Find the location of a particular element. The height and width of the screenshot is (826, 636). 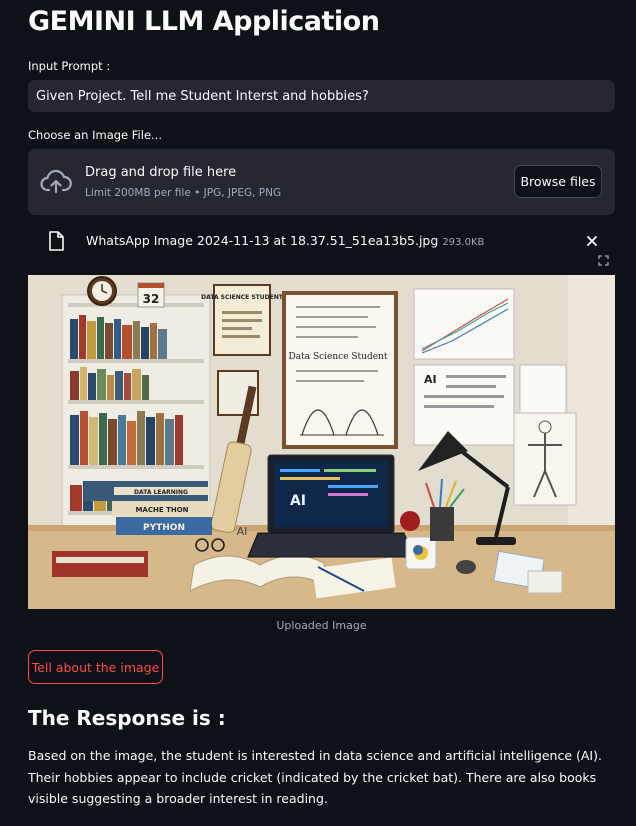

image-caption: Uploaded Image is located at coordinates (321, 625).